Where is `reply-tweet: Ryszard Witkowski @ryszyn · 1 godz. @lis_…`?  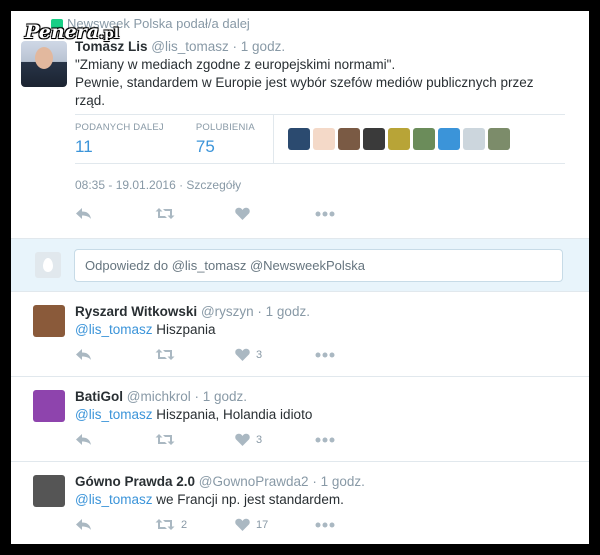 reply-tweet: Ryszard Witkowski @ryszyn · 1 godz. @lis_… is located at coordinates (300, 335).